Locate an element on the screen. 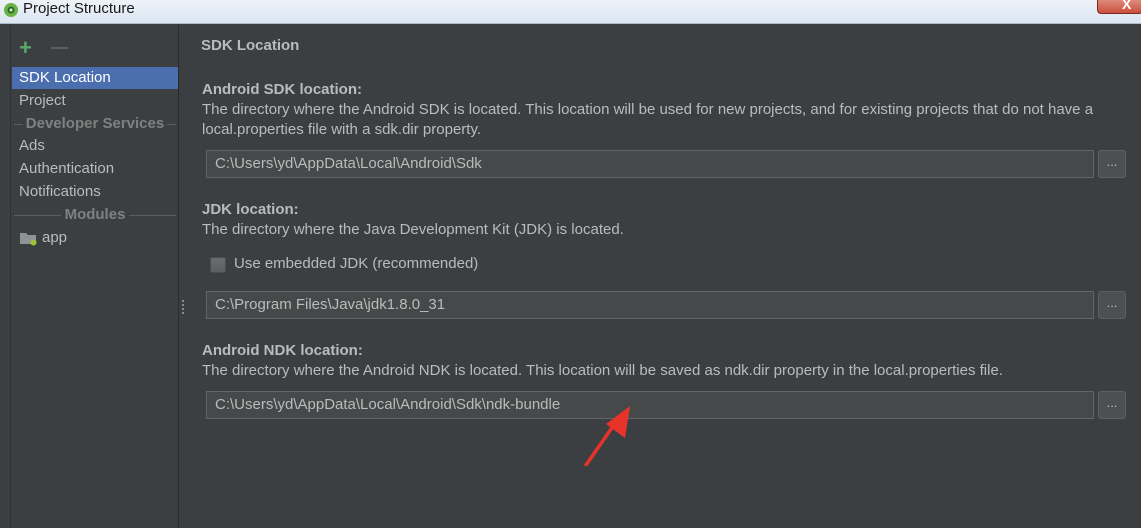 The height and width of the screenshot is (528, 1141). sidebar-item-ads: Ads is located at coordinates (95, 146).